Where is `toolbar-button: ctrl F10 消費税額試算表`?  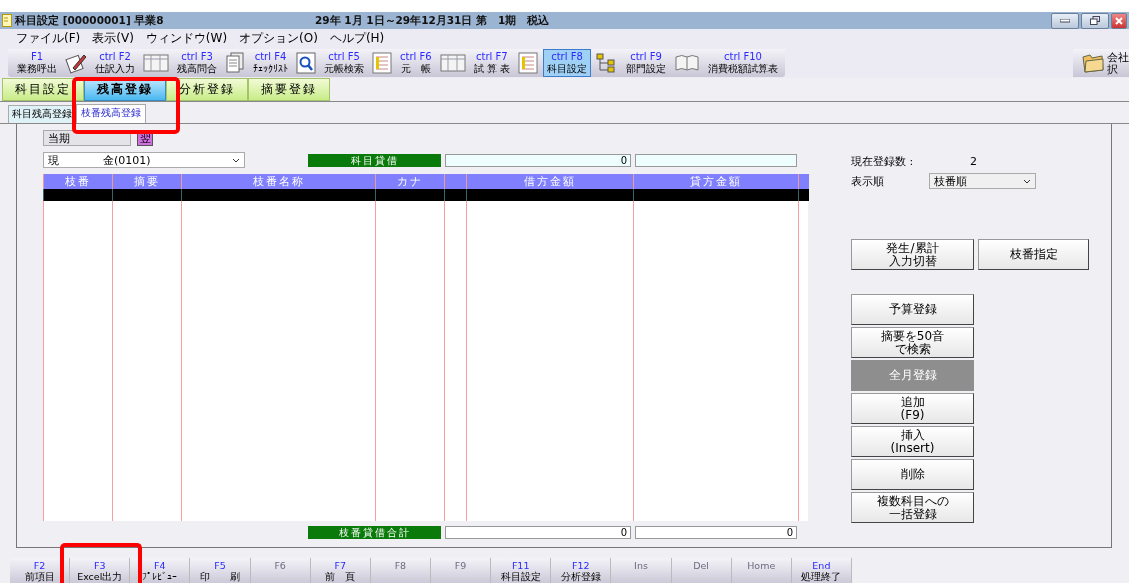
toolbar-button: ctrl F10 消費税額試算表 is located at coordinates (742, 63).